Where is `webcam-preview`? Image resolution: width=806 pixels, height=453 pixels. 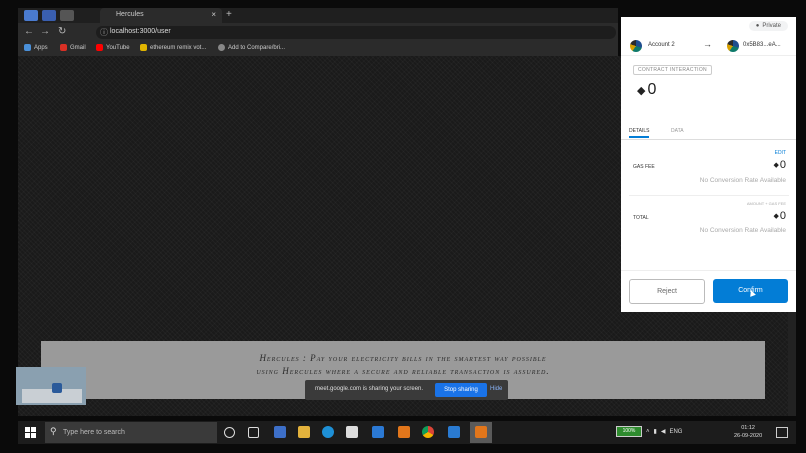
webcam-preview is located at coordinates (51, 386).